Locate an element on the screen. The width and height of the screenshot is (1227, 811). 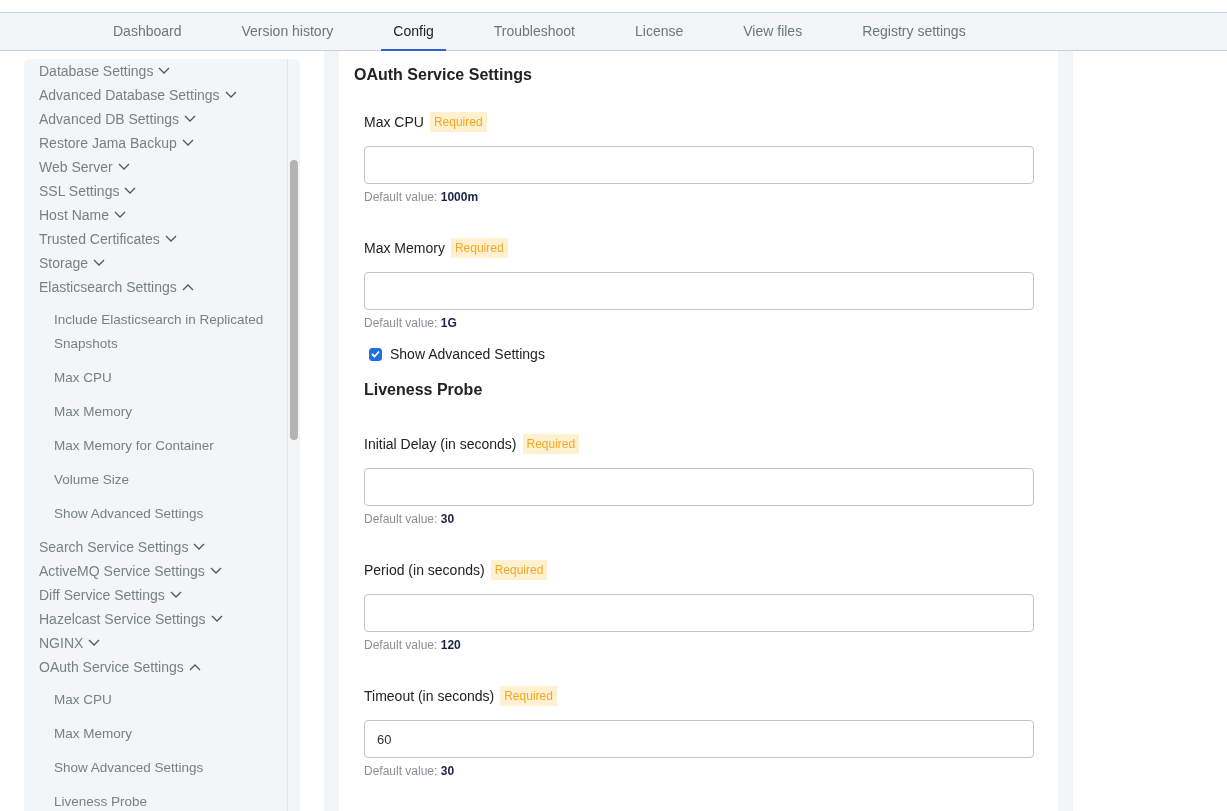
sidebar-subitem: Max Memory for Container is located at coordinates (162, 446).